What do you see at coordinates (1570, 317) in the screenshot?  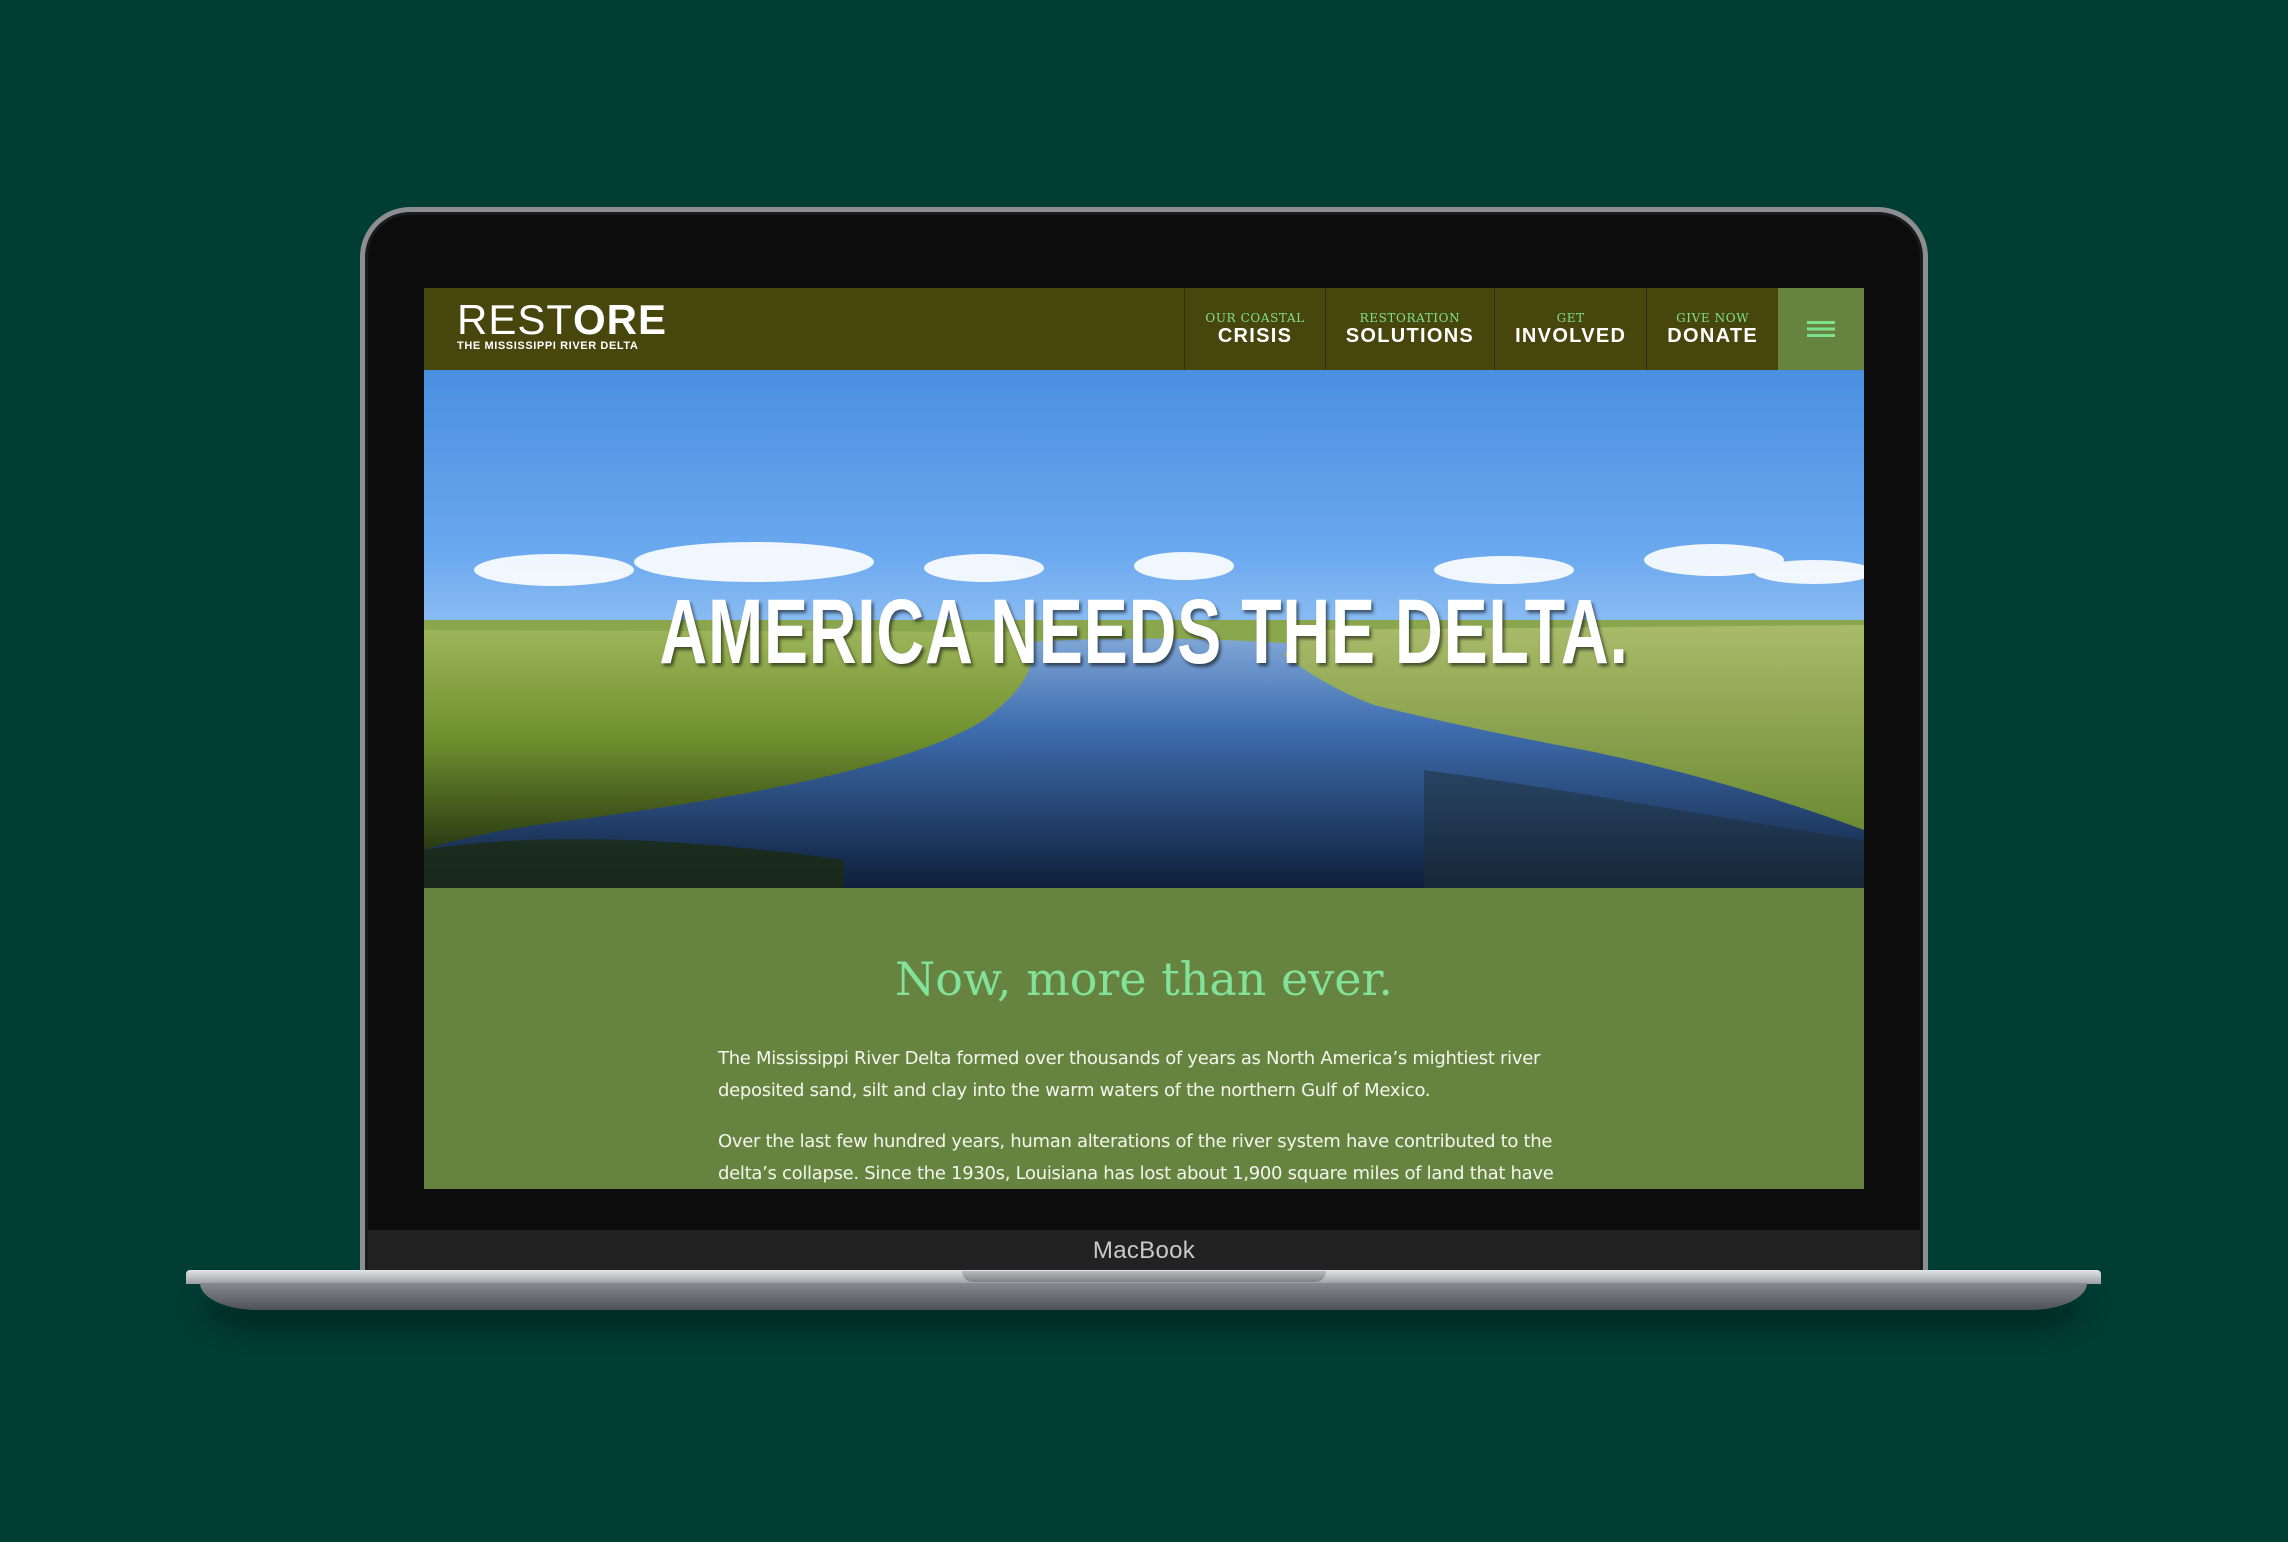 I see `nav-kicker: GET` at bounding box center [1570, 317].